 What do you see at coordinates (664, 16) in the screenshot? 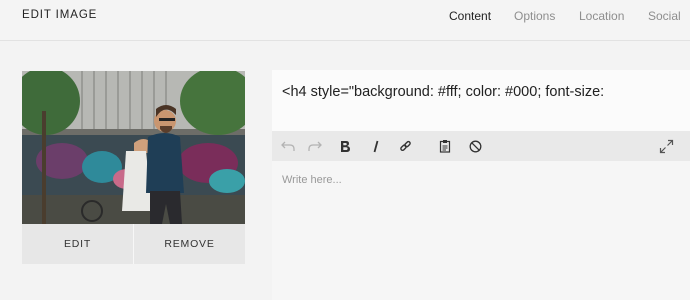
I see `tab-social: Social` at bounding box center [664, 16].